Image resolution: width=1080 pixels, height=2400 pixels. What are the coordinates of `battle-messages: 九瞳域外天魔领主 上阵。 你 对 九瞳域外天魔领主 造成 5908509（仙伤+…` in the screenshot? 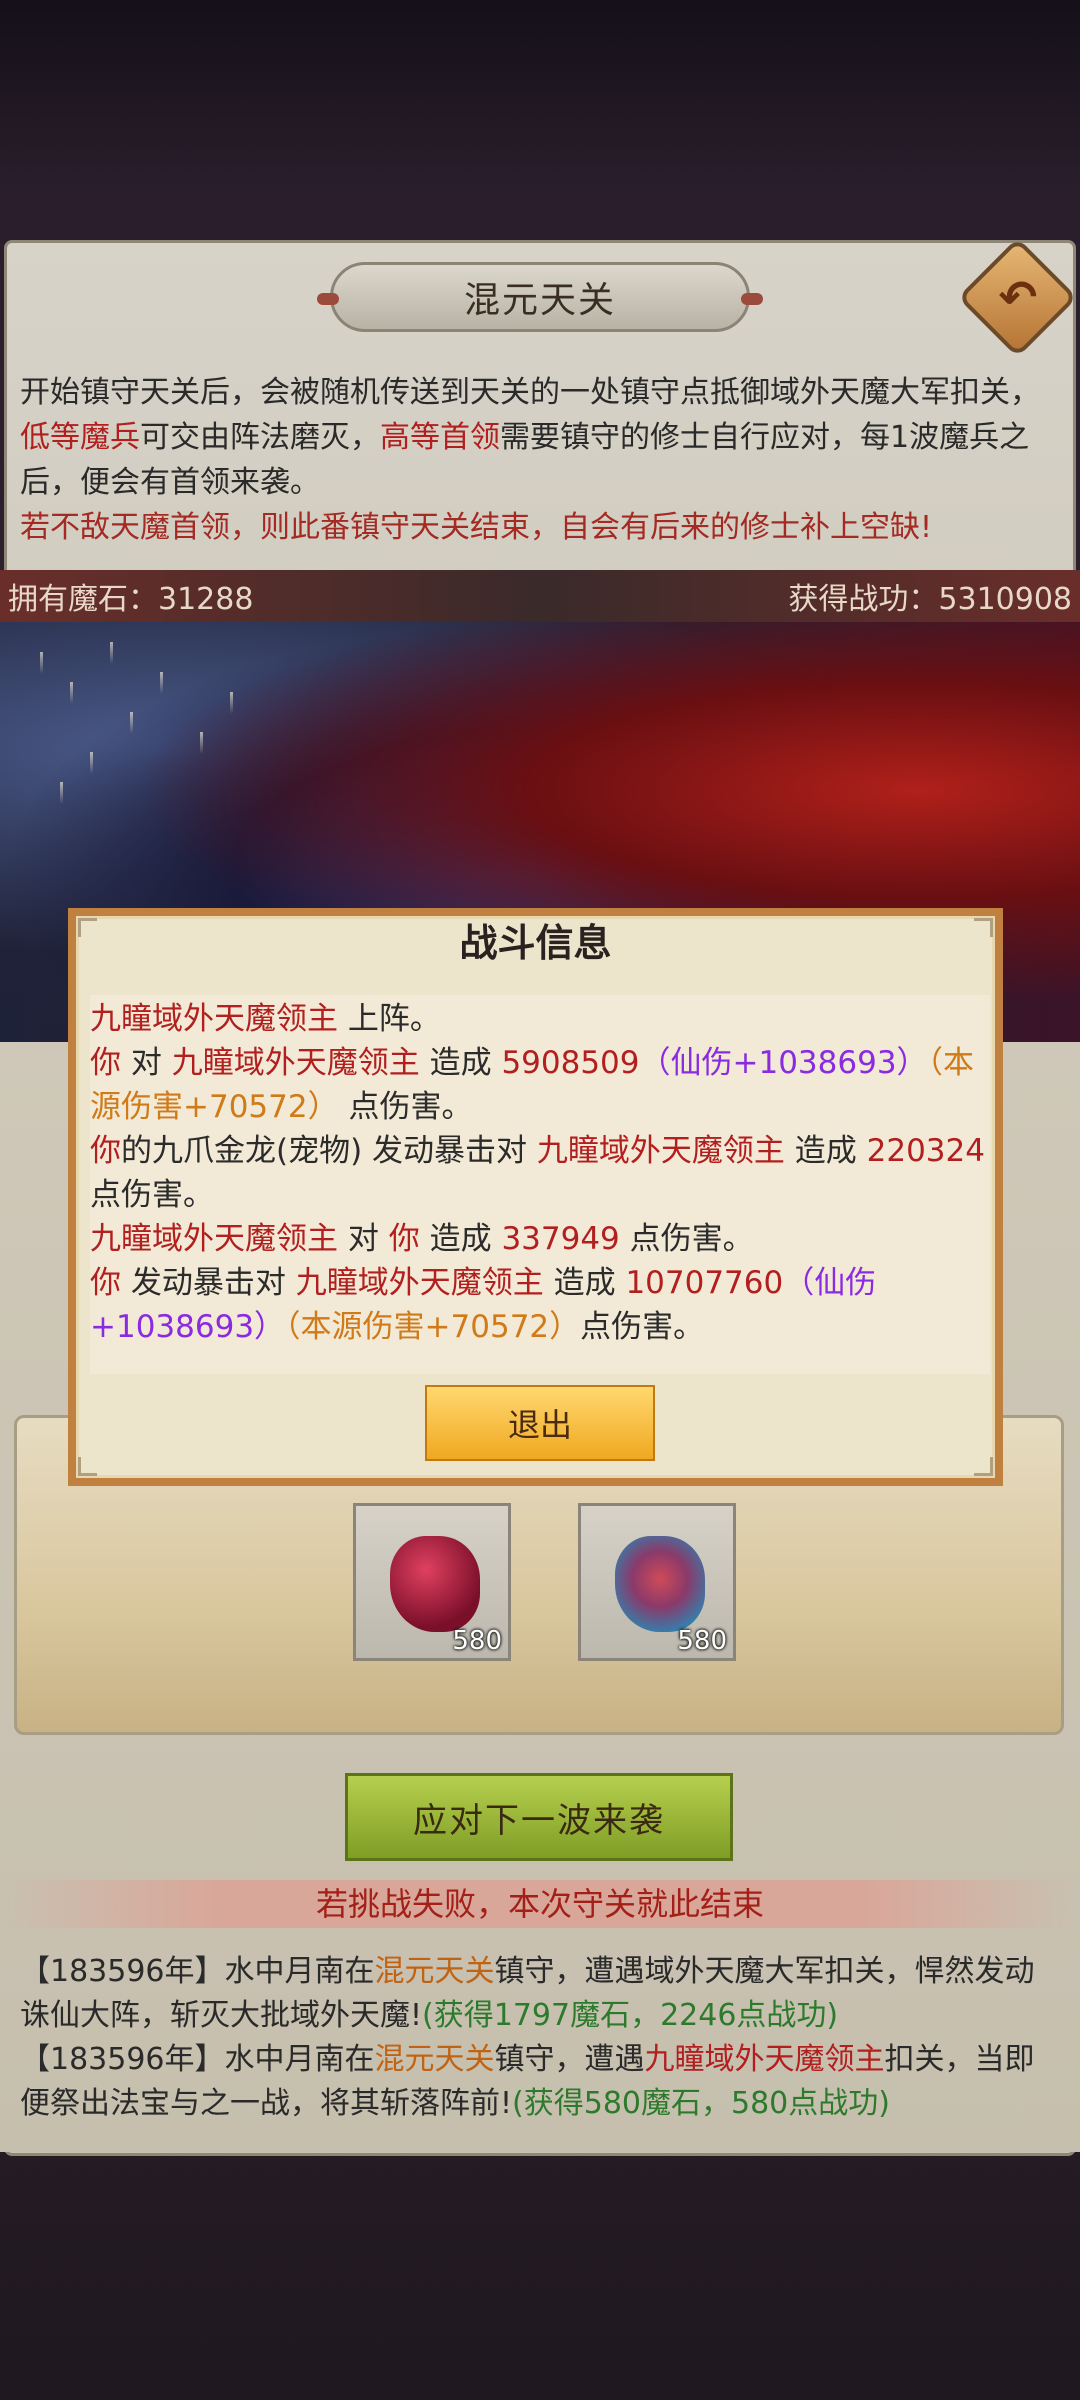 It's located at (540, 1184).